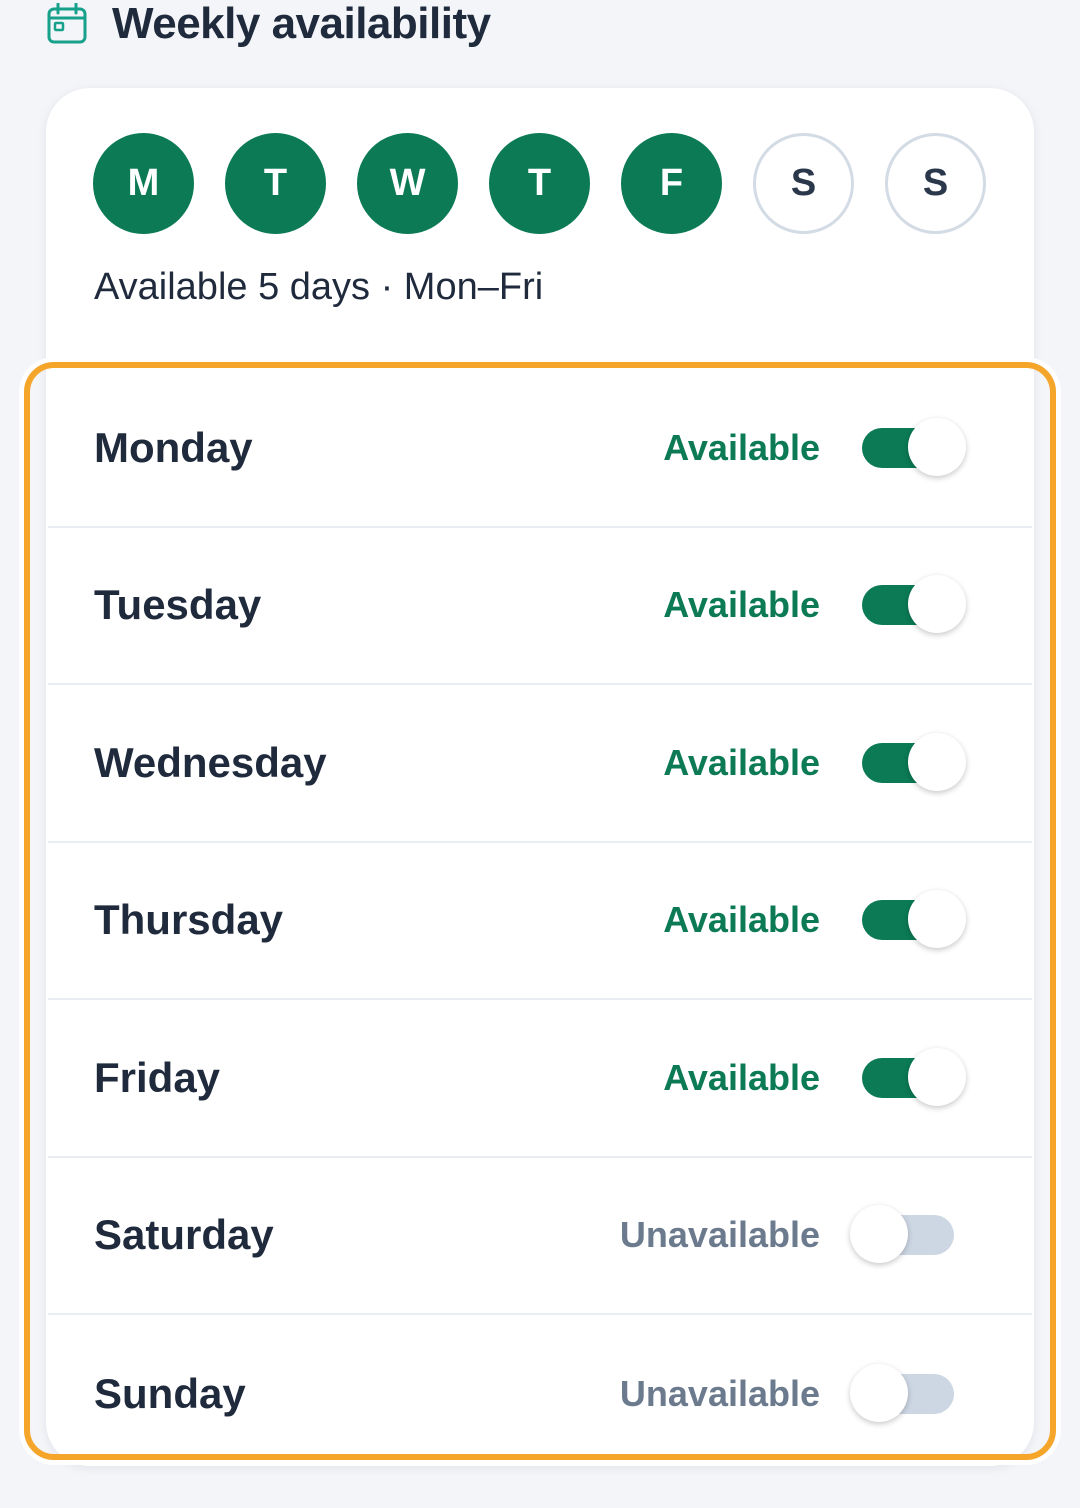 This screenshot has width=1080, height=1508. I want to click on day-name: Friday, so click(157, 1077).